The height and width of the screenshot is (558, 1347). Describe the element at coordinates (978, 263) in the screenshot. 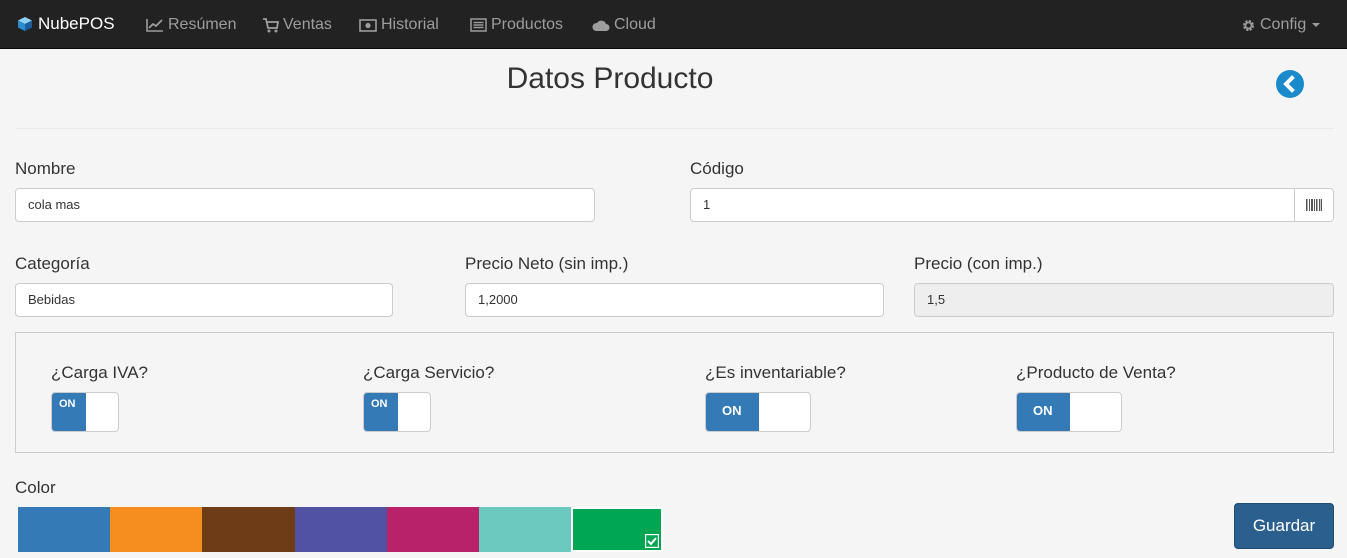

I see `precio-label: Precio (con imp.)` at that location.